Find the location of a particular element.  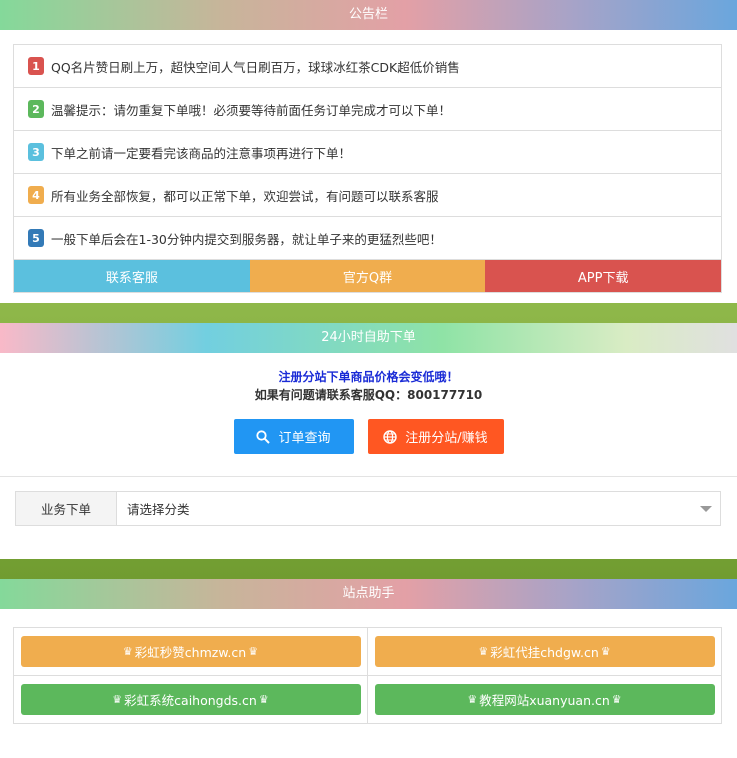

site-link-cell: ♛ 教程网站xuanyuan.cn ♛ is located at coordinates (544, 699).